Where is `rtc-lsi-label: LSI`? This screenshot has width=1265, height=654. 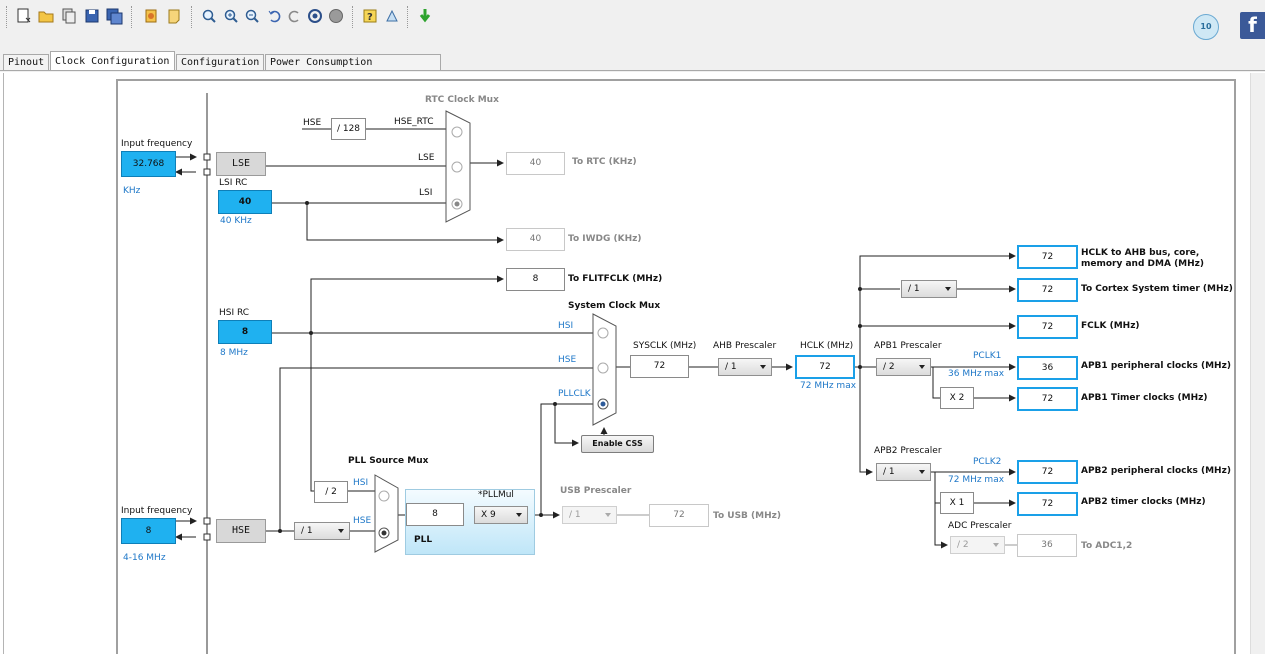
rtc-lsi-label: LSI is located at coordinates (426, 193).